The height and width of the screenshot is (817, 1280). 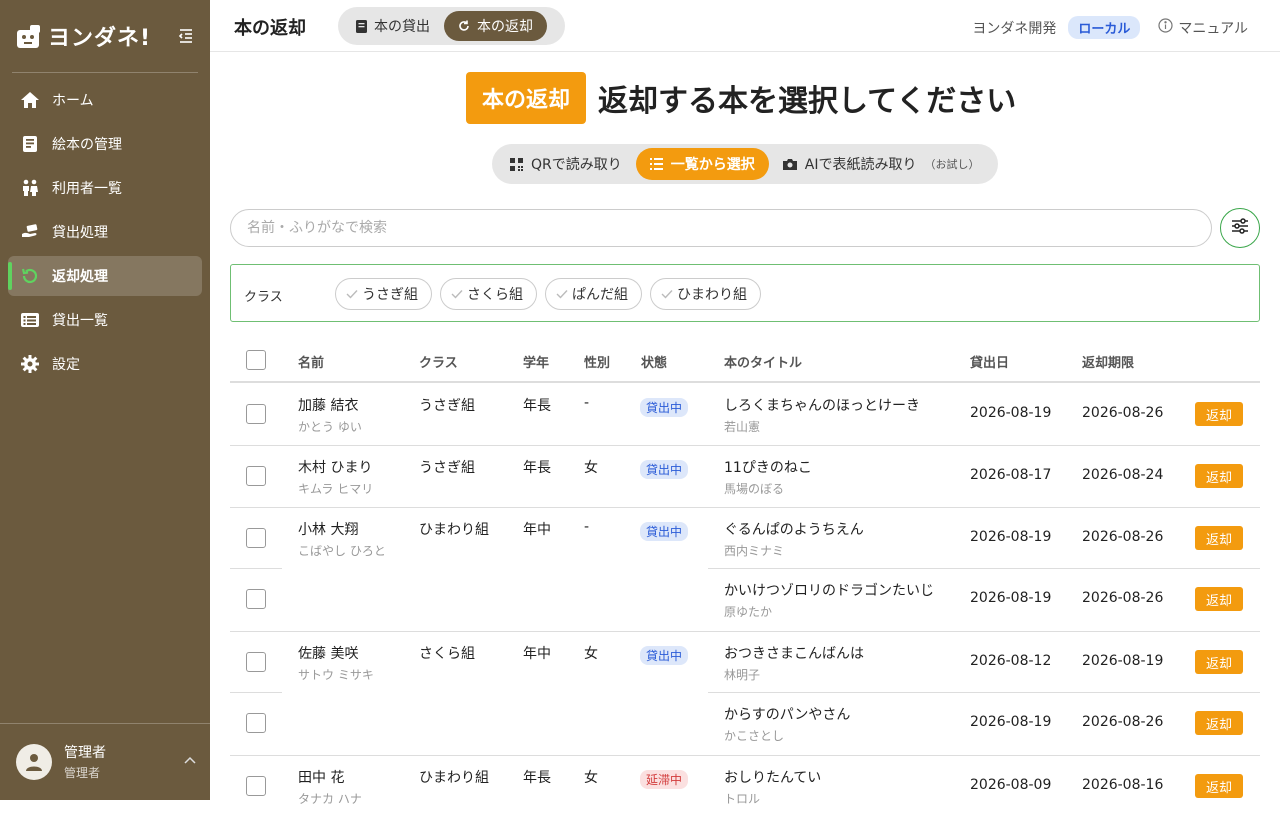 What do you see at coordinates (597, 363) in the screenshot?
I see `col-gender: 性別` at bounding box center [597, 363].